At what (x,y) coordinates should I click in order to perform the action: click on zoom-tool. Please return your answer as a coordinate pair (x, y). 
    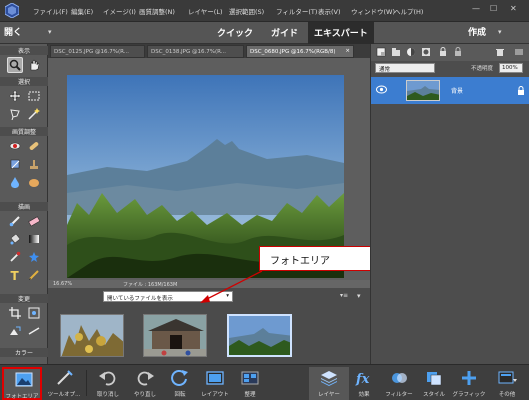
    Looking at the image, I should click on (15, 65).